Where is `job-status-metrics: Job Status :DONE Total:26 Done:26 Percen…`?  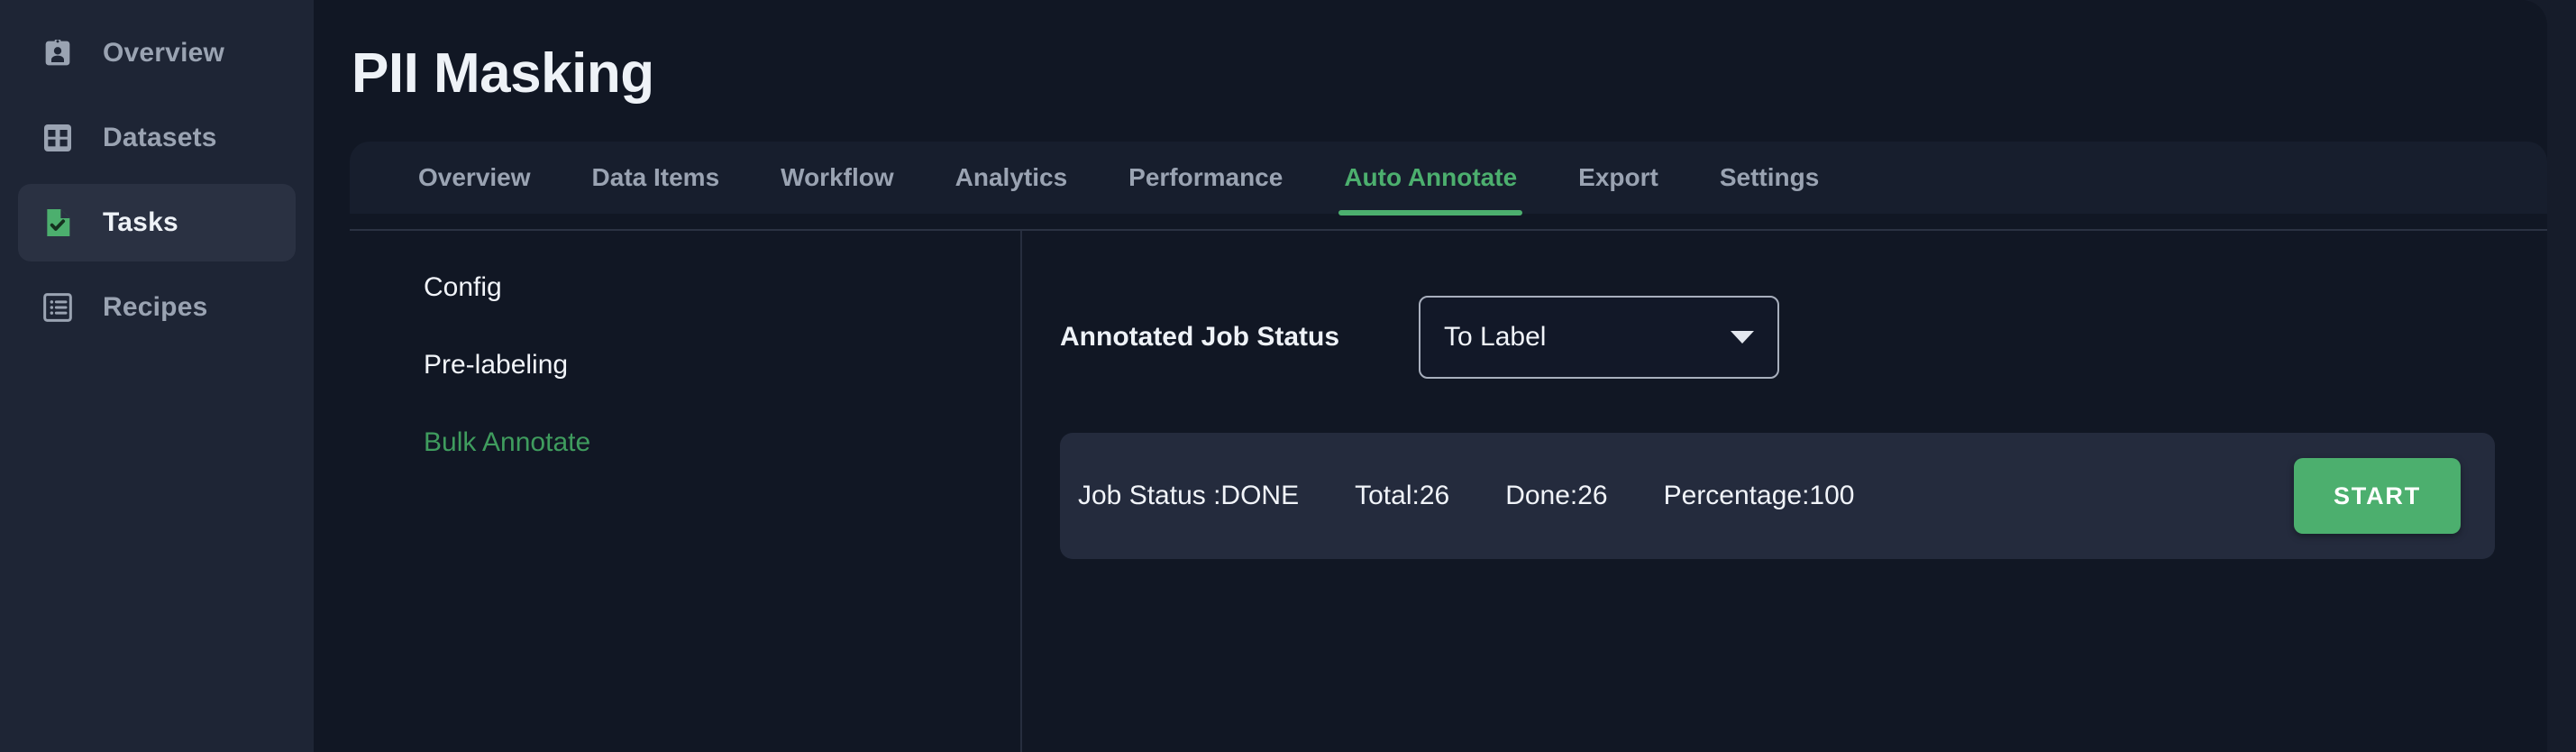 job-status-metrics: Job Status :DONE Total:26 Done:26 Percen… is located at coordinates (1686, 496).